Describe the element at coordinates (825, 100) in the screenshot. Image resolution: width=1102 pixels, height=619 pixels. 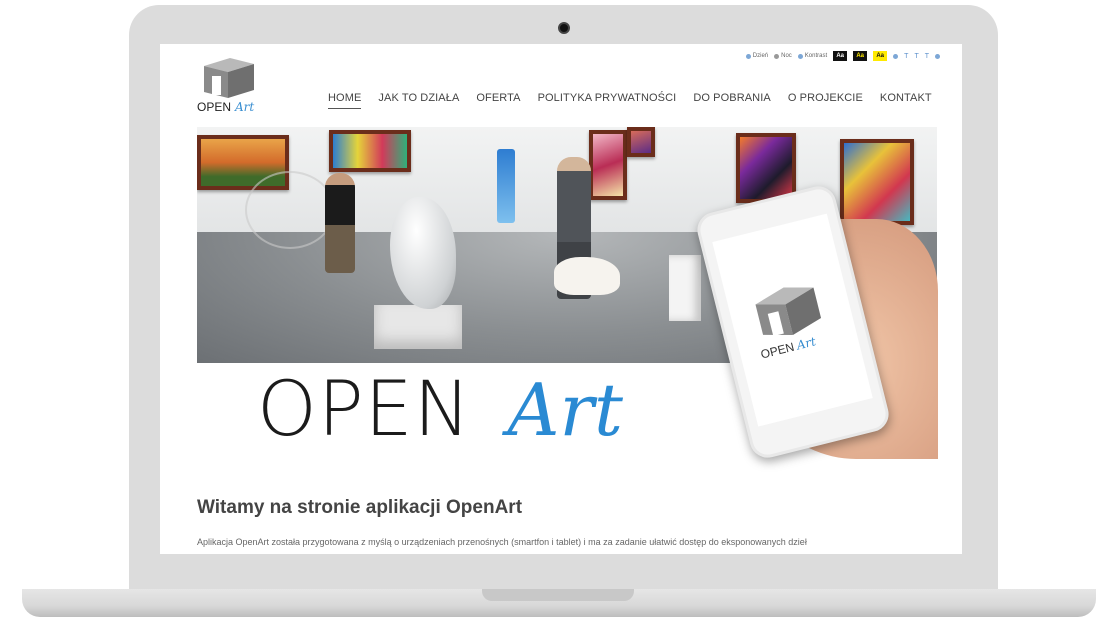
I see `nav-about-project: O PROJEKCIE` at that location.